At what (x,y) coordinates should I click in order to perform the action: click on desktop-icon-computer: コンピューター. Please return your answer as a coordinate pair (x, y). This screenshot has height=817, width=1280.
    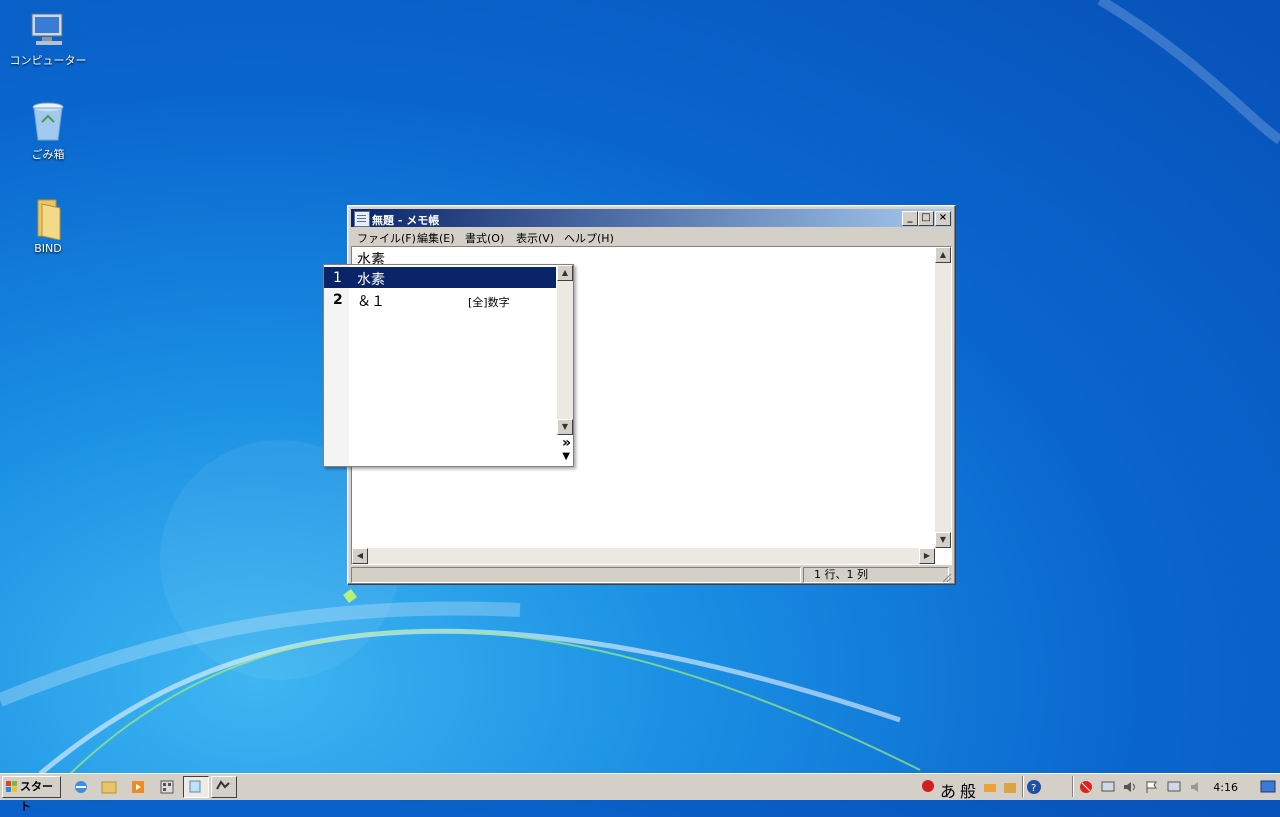
    Looking at the image, I should click on (48, 40).